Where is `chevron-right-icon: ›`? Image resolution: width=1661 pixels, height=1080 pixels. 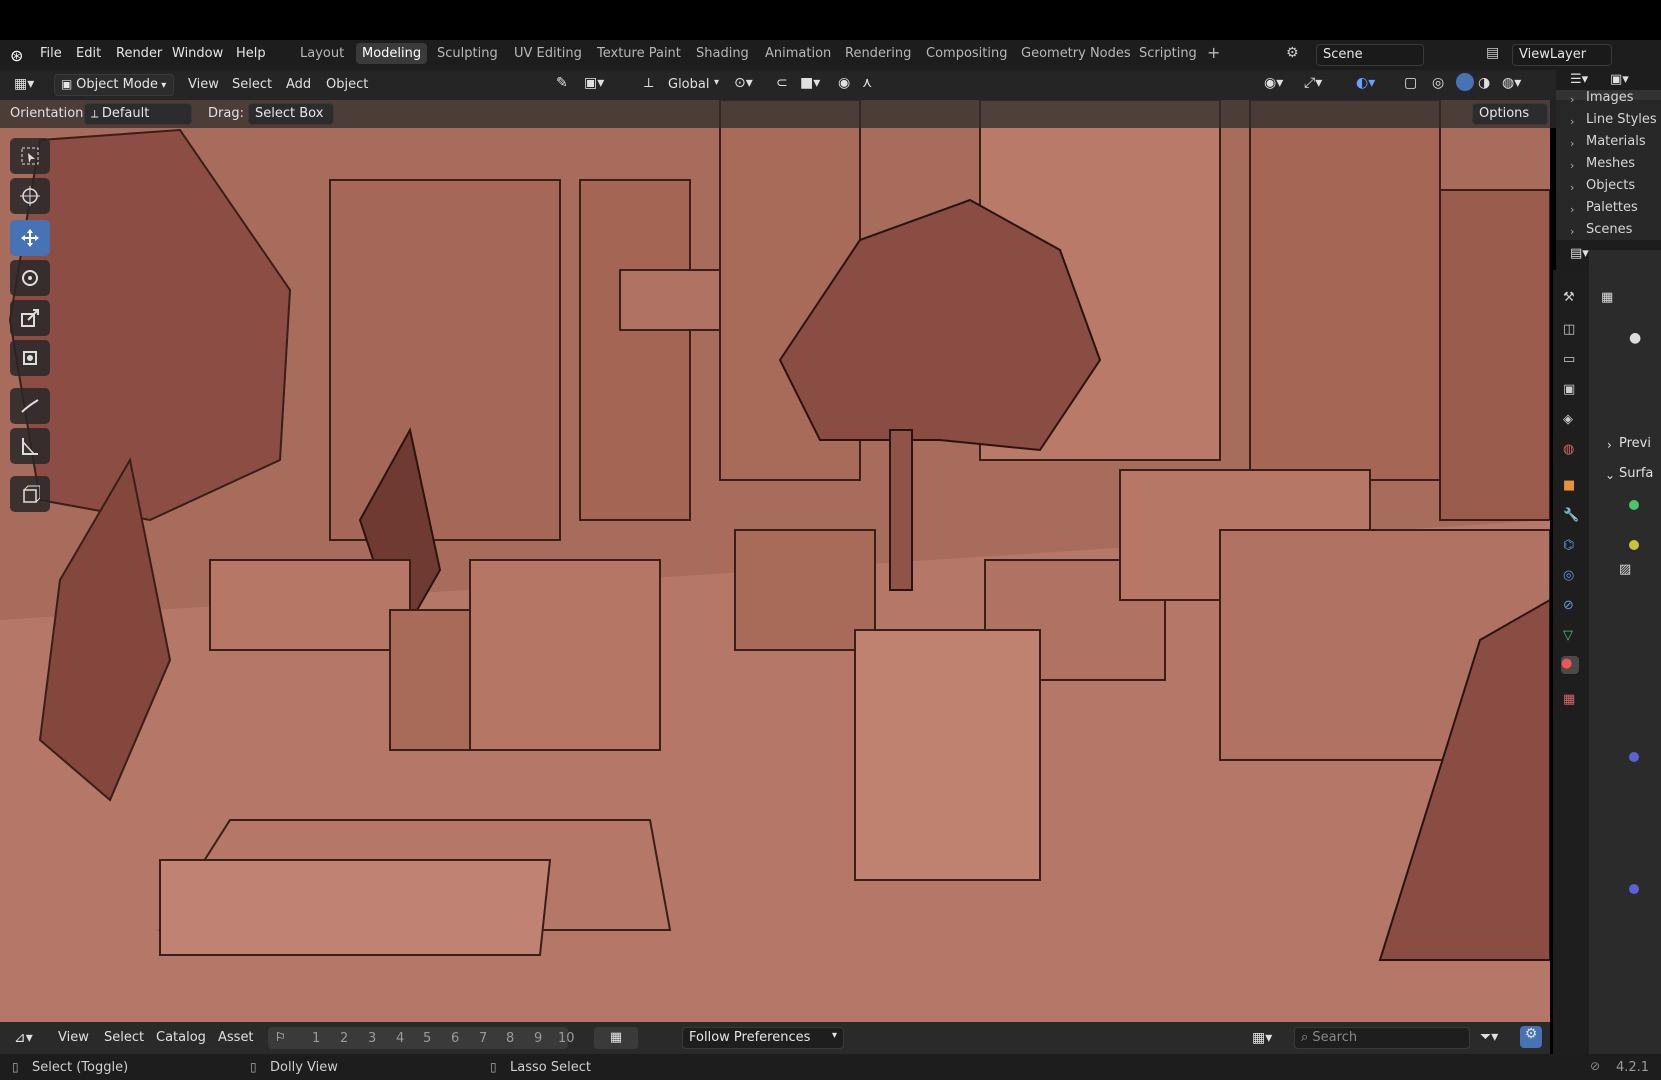 chevron-right-icon: › is located at coordinates (1609, 445).